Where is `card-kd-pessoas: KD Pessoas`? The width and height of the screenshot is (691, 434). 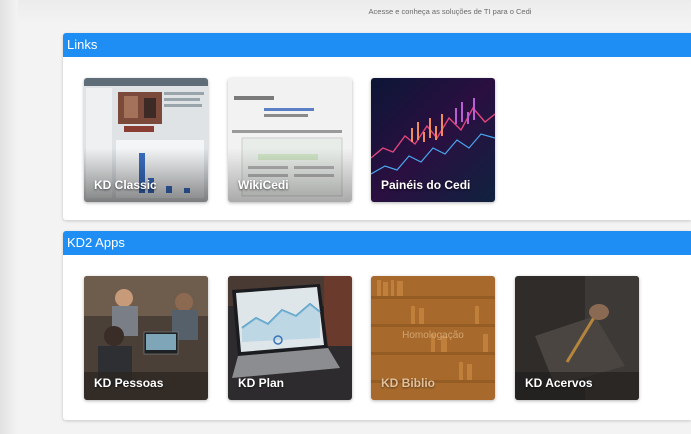 card-kd-pessoas: KD Pessoas is located at coordinates (146, 338).